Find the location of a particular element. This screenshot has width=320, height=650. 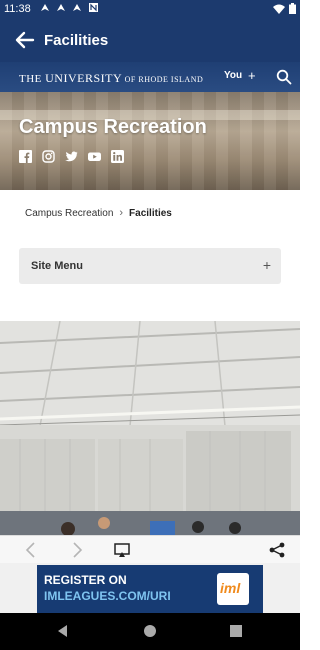

youtube-icon is located at coordinates (94, 156).